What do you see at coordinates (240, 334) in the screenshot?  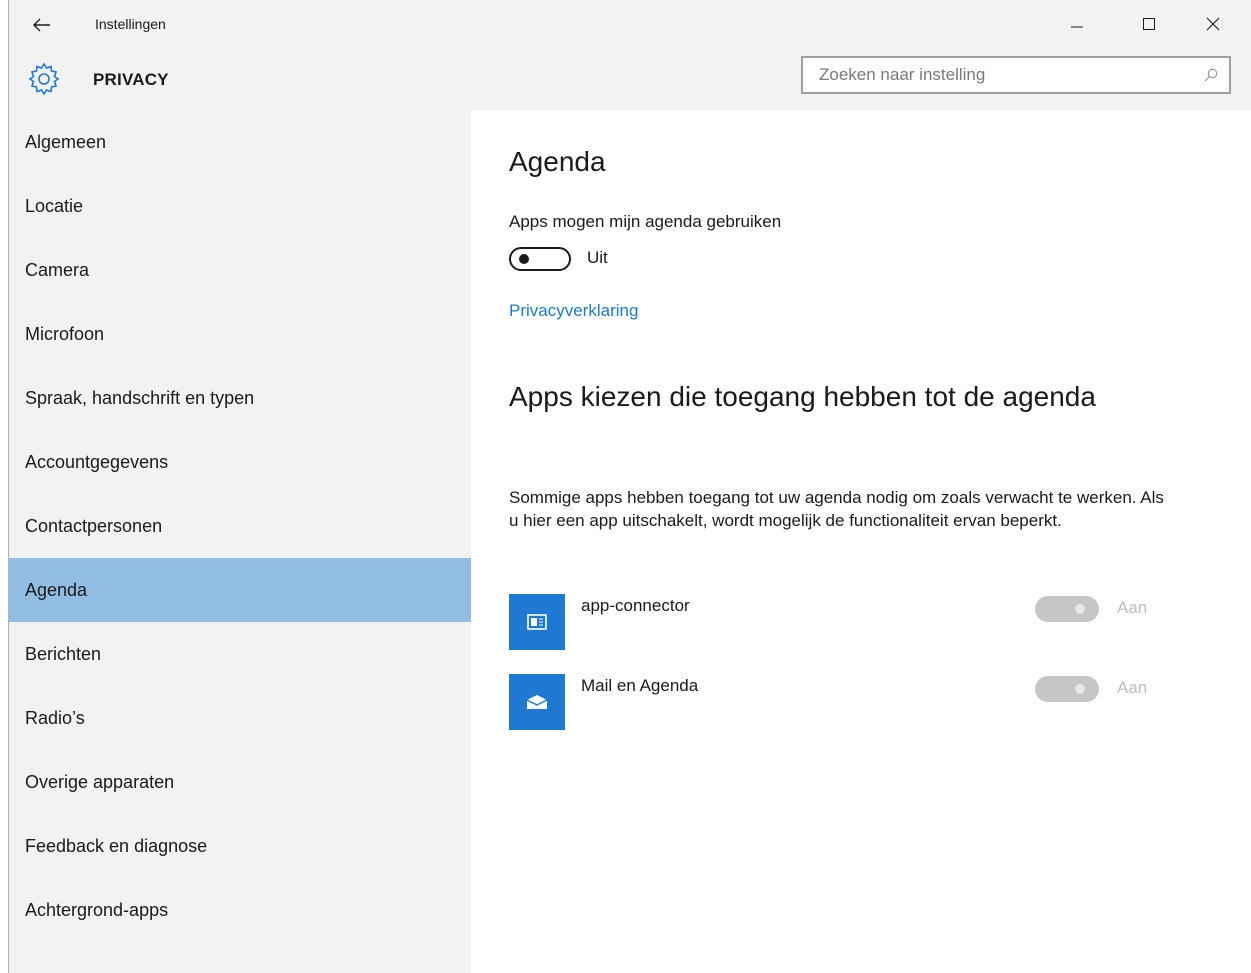 I see `sidebar-item-microfoon: Microfoon` at bounding box center [240, 334].